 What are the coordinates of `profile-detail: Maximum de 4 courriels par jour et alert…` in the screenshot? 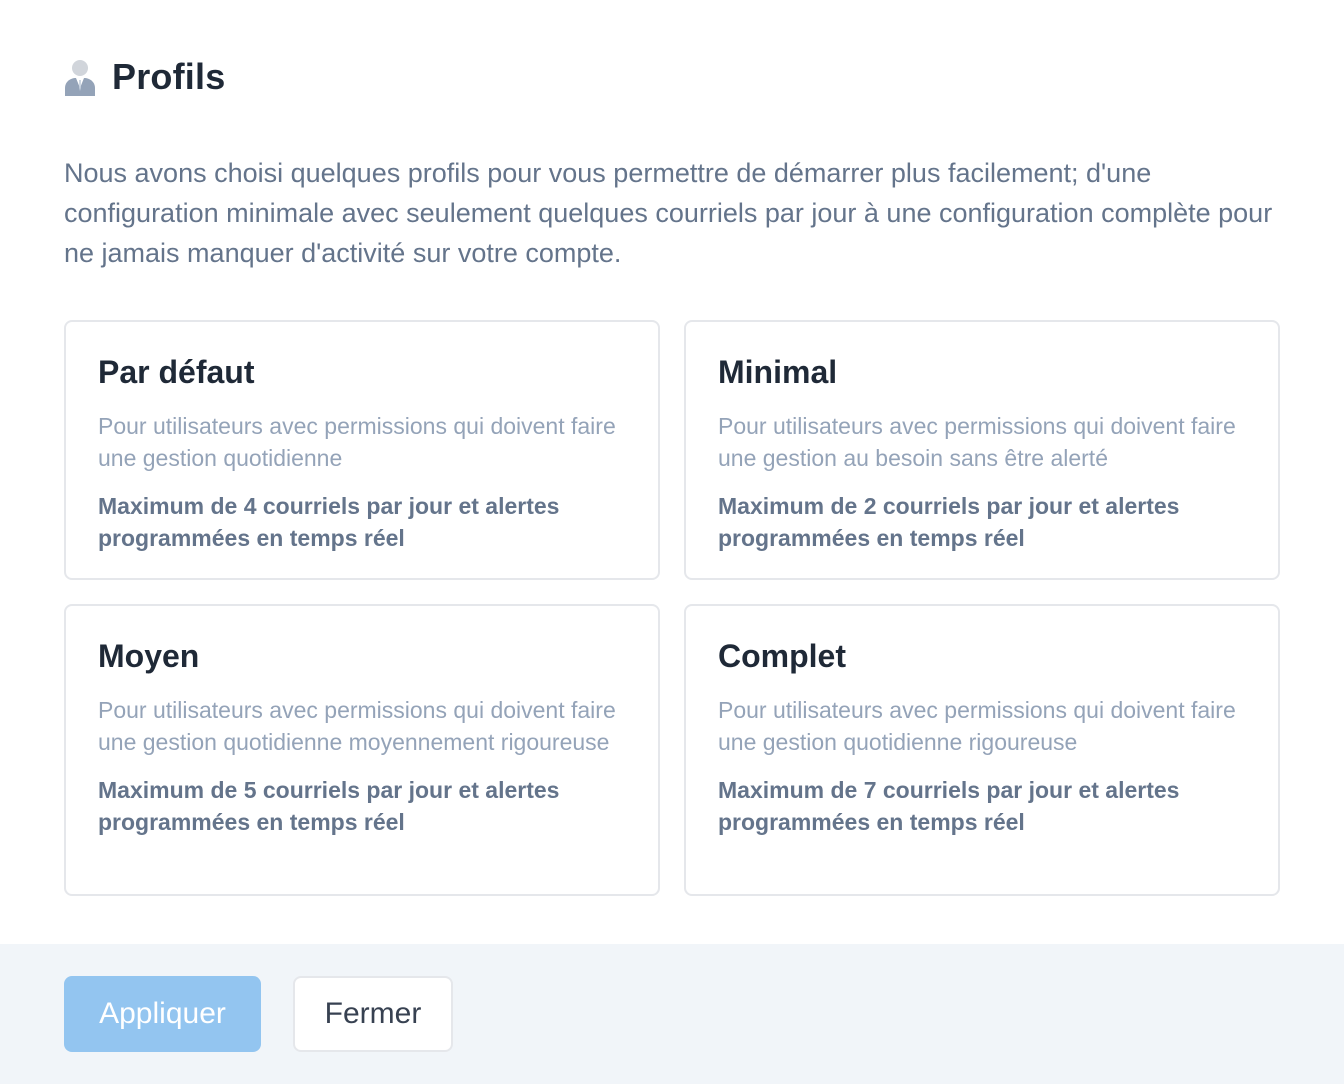 It's located at (329, 522).